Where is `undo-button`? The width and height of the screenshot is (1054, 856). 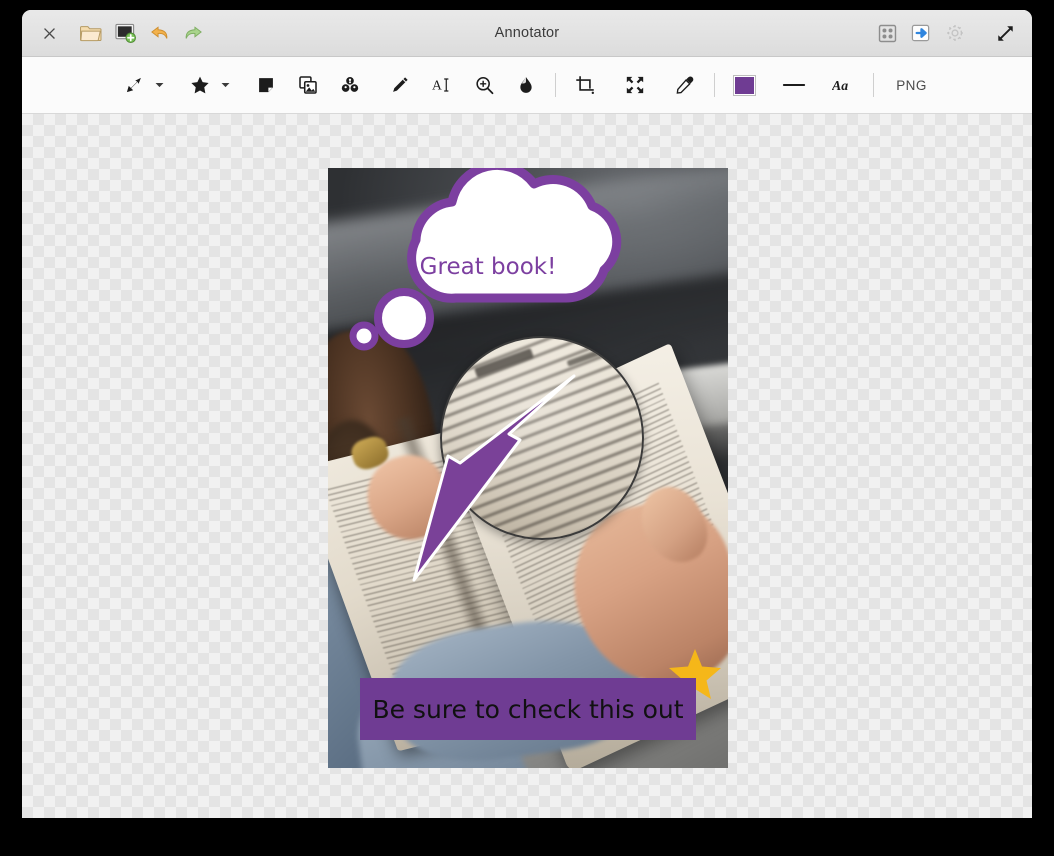 undo-button is located at coordinates (159, 33).